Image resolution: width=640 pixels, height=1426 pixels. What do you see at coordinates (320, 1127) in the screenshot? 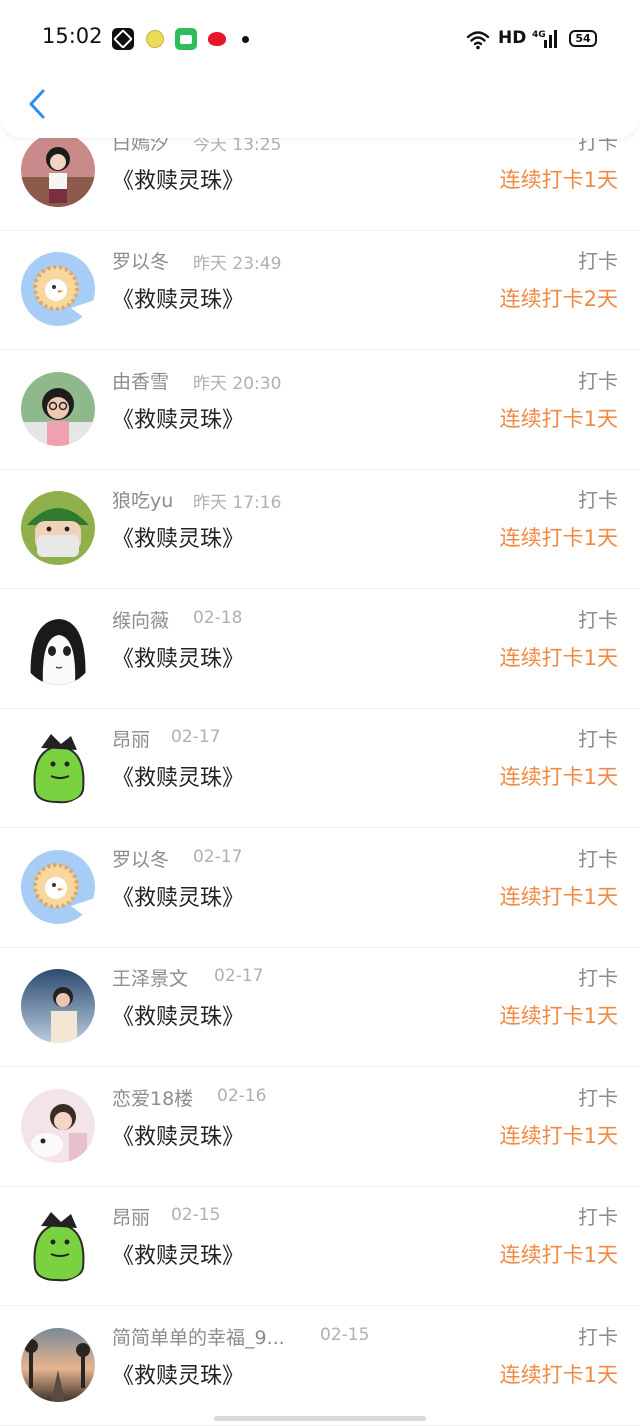
I see `checkin-row: 恋爱18楼 02-16 《救赎灵珠》 打卡连续打卡1天` at bounding box center [320, 1127].